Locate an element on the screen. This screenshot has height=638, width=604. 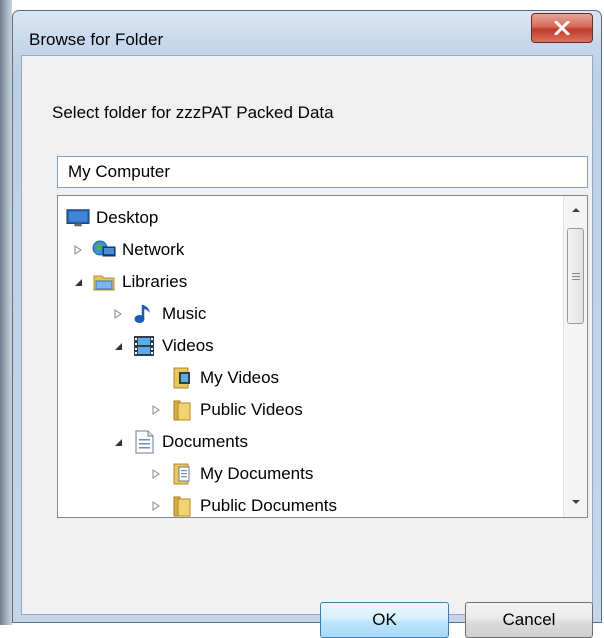
tree-item-label: Network is located at coordinates (153, 249).